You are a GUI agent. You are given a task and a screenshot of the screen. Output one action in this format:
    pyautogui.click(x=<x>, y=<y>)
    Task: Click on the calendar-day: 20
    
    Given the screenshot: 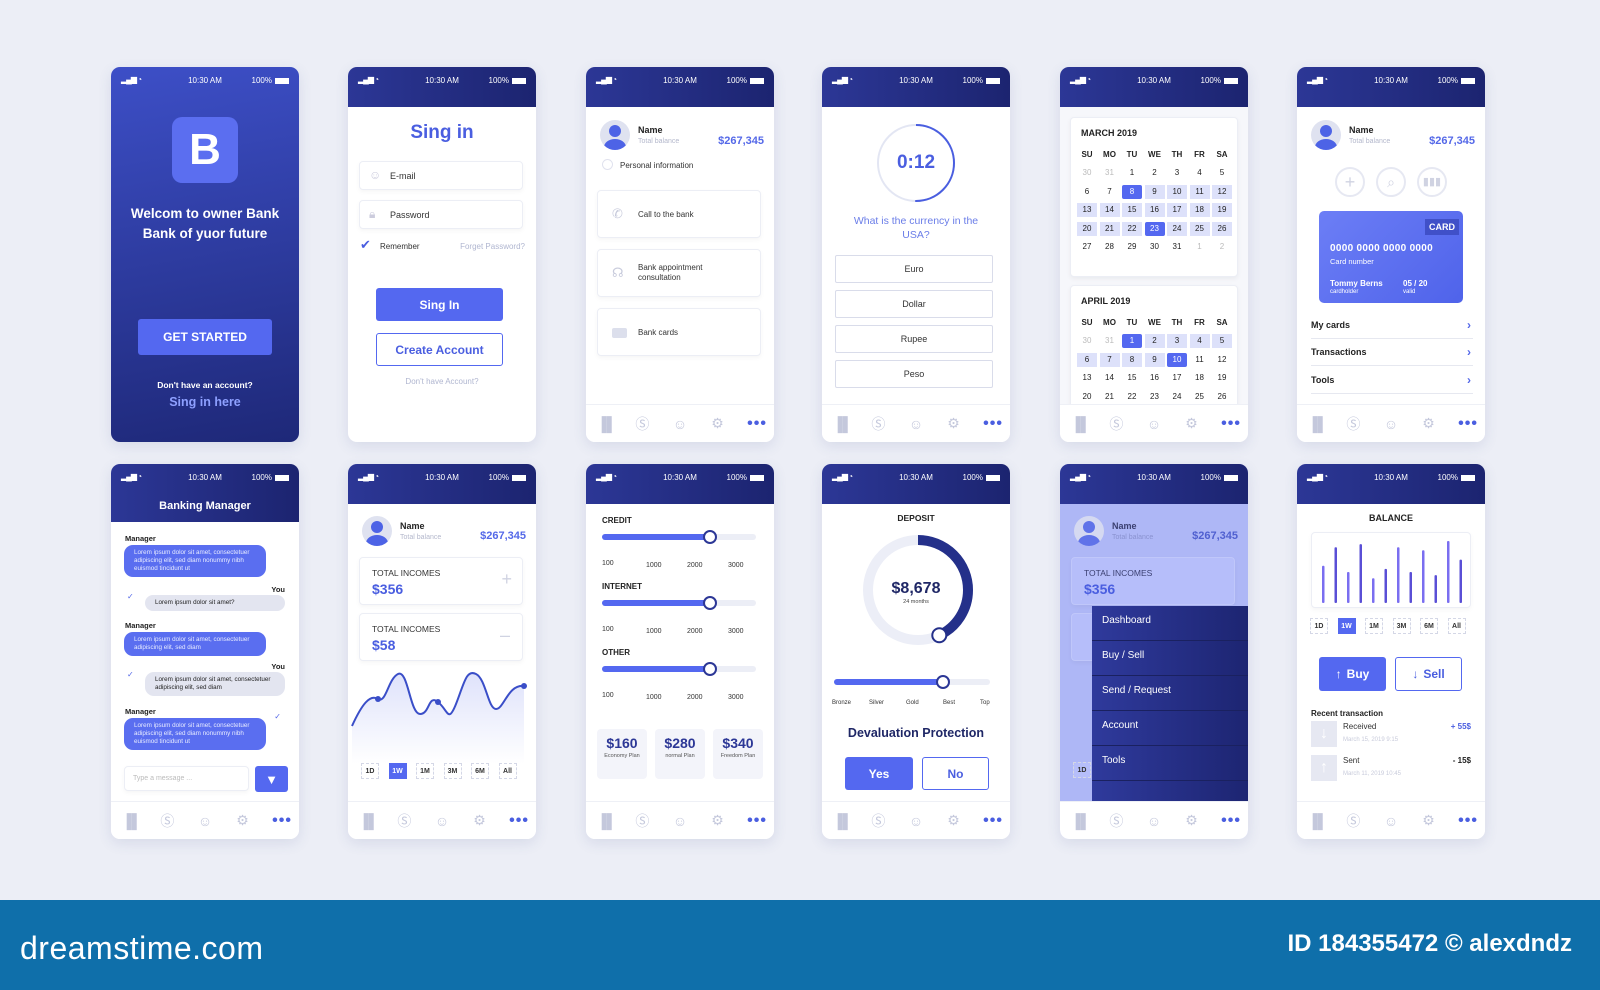 What is the action you would take?
    pyautogui.click(x=1087, y=397)
    